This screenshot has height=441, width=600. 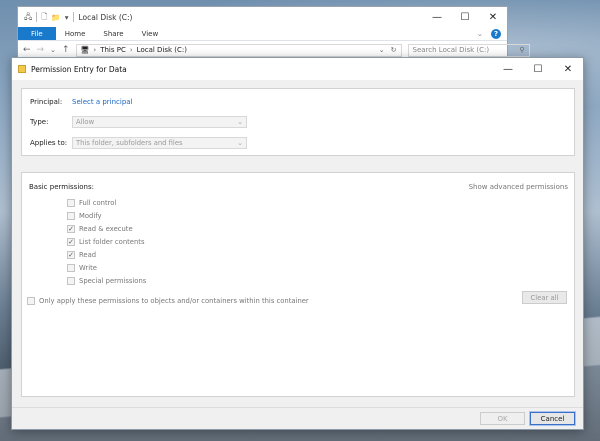 I want to click on dialog-minimize-button: —, so click(x=508, y=69).